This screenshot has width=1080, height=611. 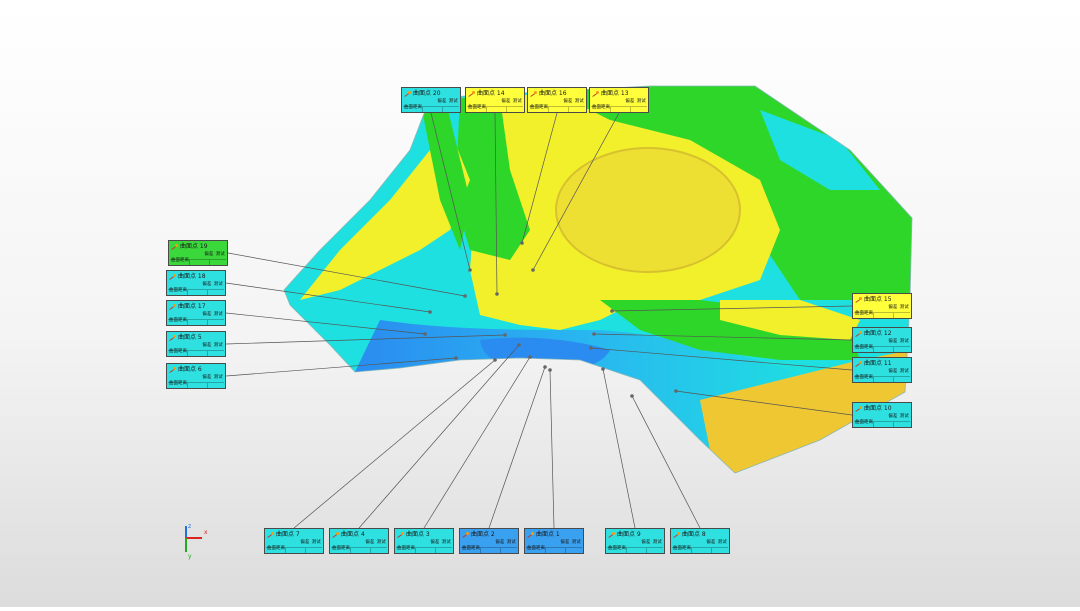 I want to click on label-title-text: 曲面点 14, so click(x=491, y=93).